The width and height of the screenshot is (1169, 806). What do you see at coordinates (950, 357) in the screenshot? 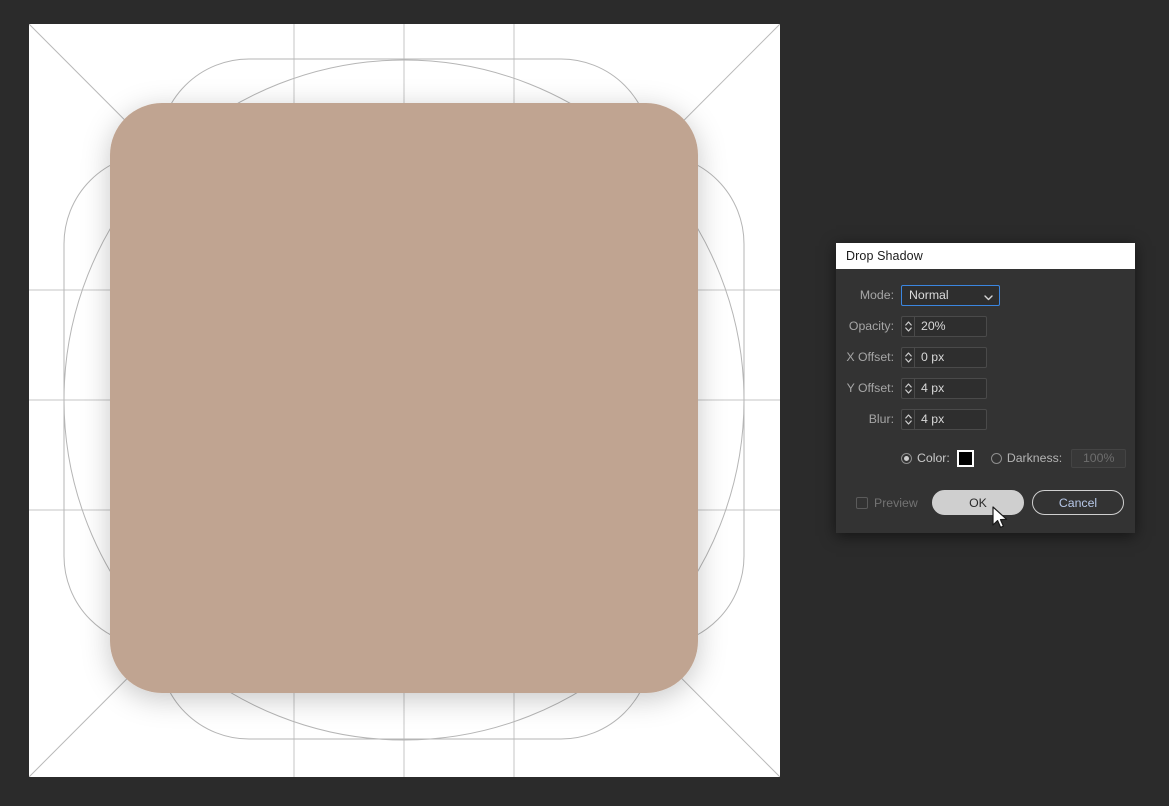
I see `x-offset-input: 0 px` at bounding box center [950, 357].